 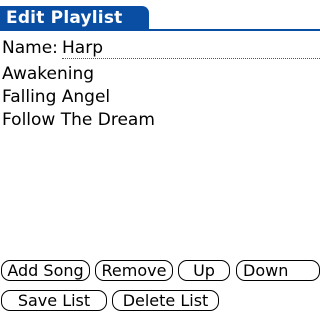 I want to click on down-button: Down, so click(x=278, y=270).